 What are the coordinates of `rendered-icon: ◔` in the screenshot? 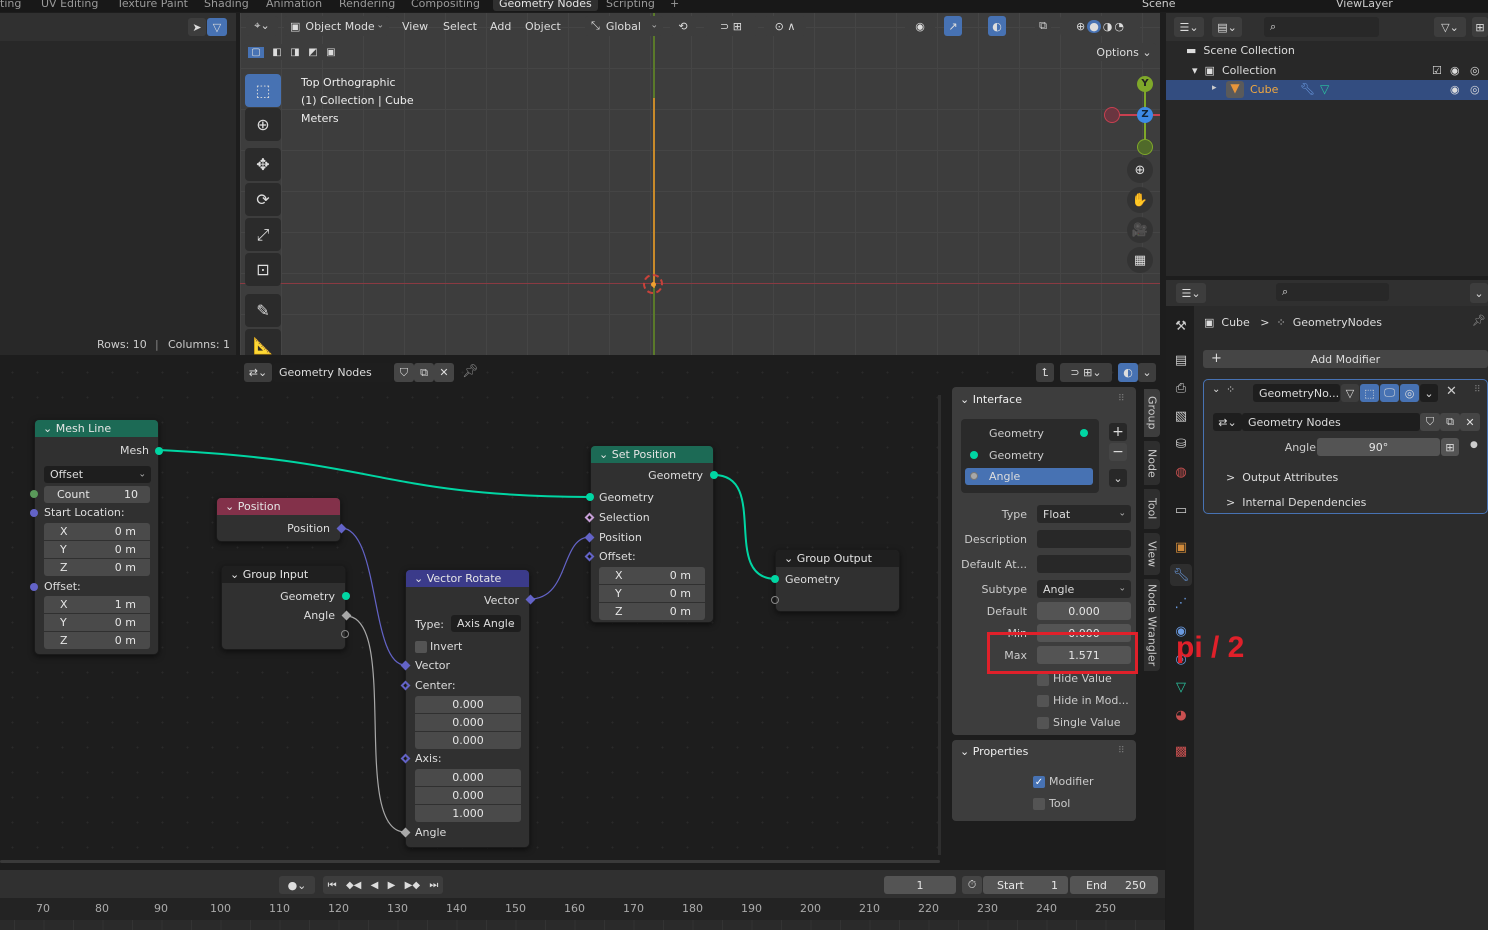 It's located at (1119, 26).